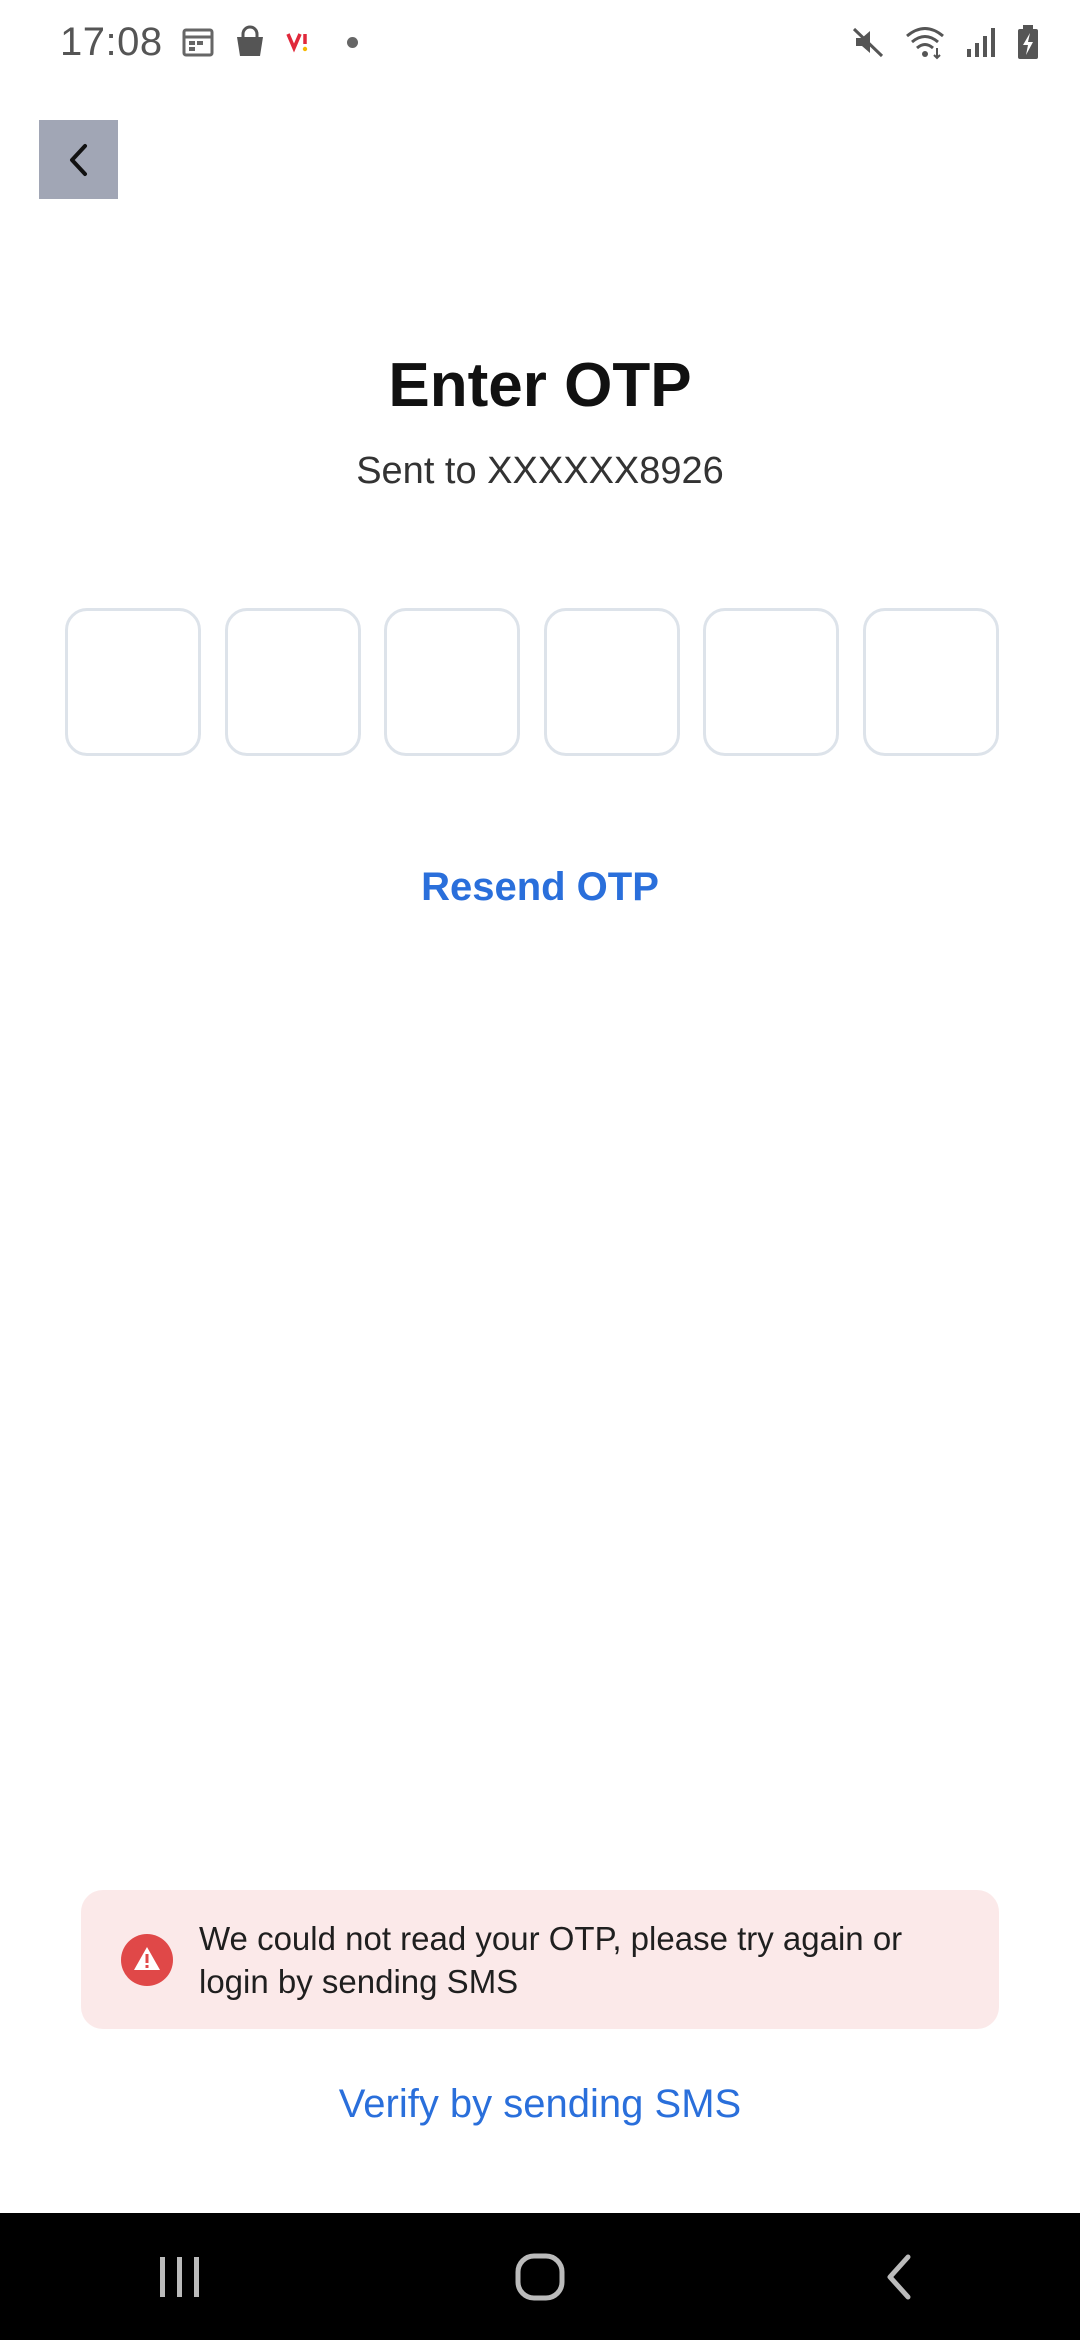 This screenshot has height=2340, width=1080. What do you see at coordinates (540, 471) in the screenshot?
I see `sent-to-text: Sent to XXXXXX8926` at bounding box center [540, 471].